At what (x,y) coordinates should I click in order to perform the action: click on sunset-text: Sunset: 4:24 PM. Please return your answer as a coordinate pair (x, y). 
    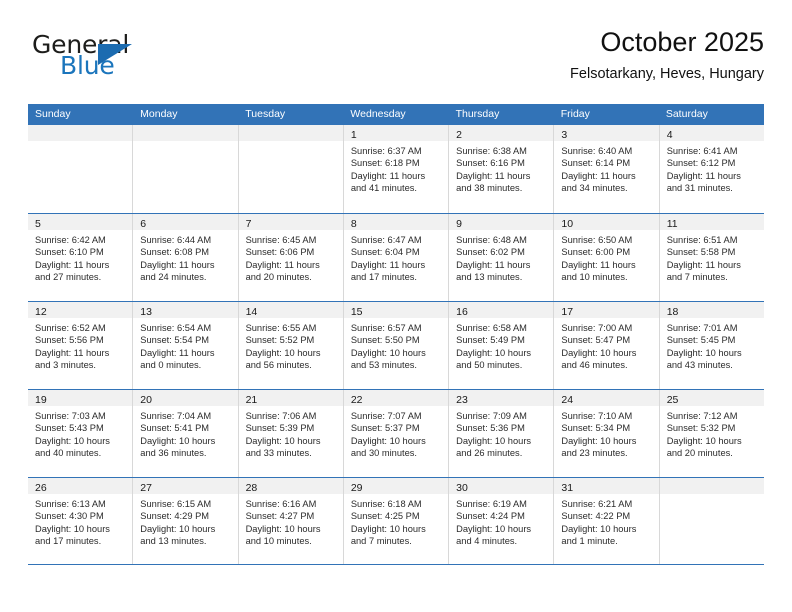
    Looking at the image, I should click on (490, 516).